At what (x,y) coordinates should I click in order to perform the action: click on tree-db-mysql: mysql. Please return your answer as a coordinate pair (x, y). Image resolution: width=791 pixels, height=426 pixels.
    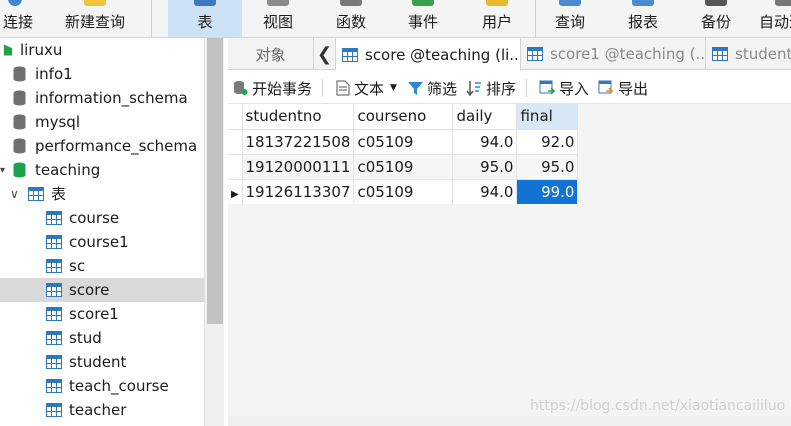
    Looking at the image, I should click on (102, 122).